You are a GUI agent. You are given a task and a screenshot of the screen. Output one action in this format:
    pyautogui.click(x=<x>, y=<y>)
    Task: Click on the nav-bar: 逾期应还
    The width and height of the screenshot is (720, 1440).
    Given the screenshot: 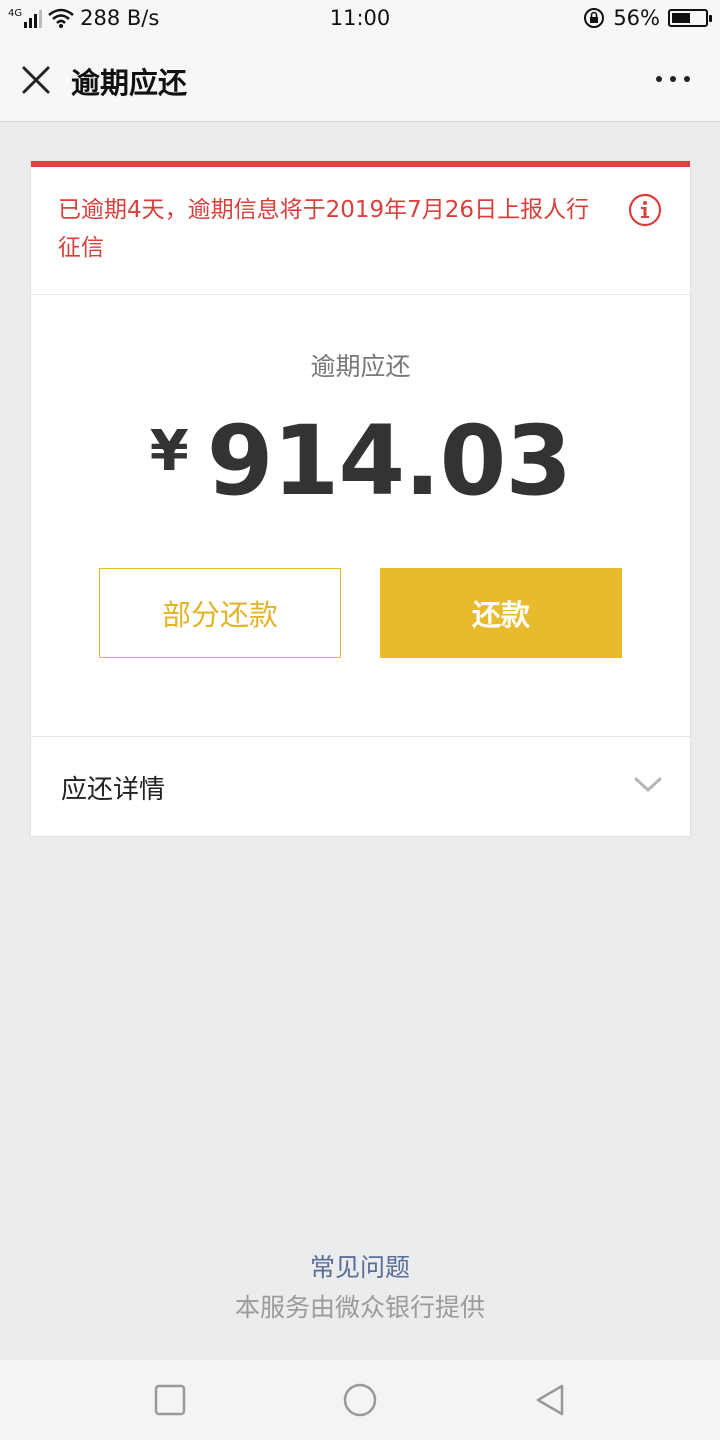 What is the action you would take?
    pyautogui.click(x=360, y=80)
    